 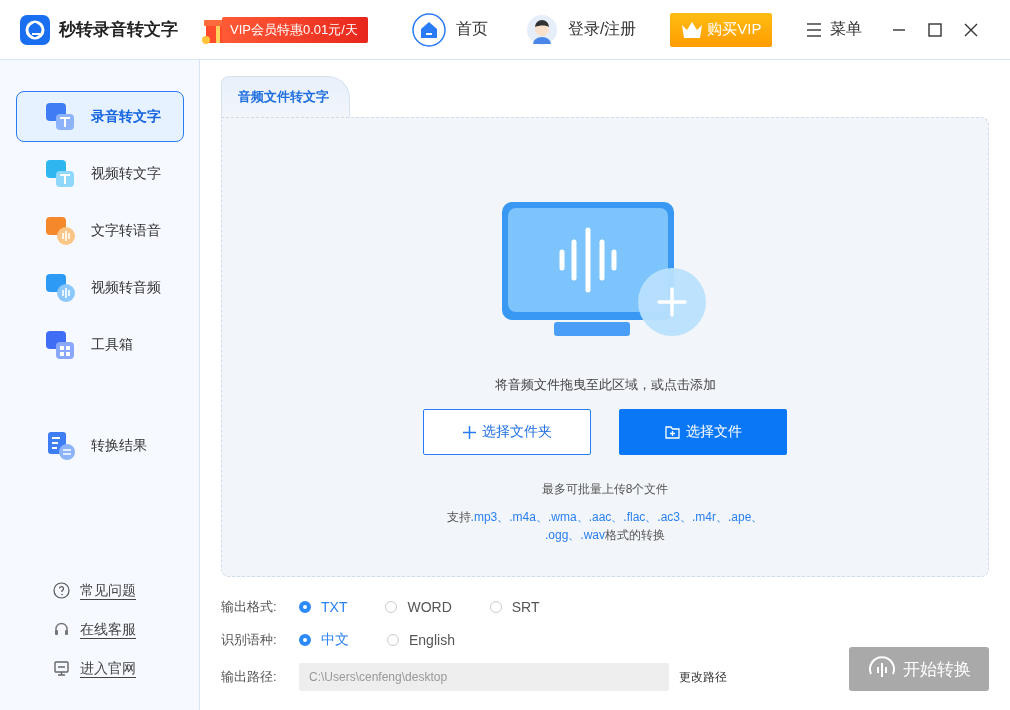 I want to click on app-title: 秒转录音转文字, so click(x=118, y=30).